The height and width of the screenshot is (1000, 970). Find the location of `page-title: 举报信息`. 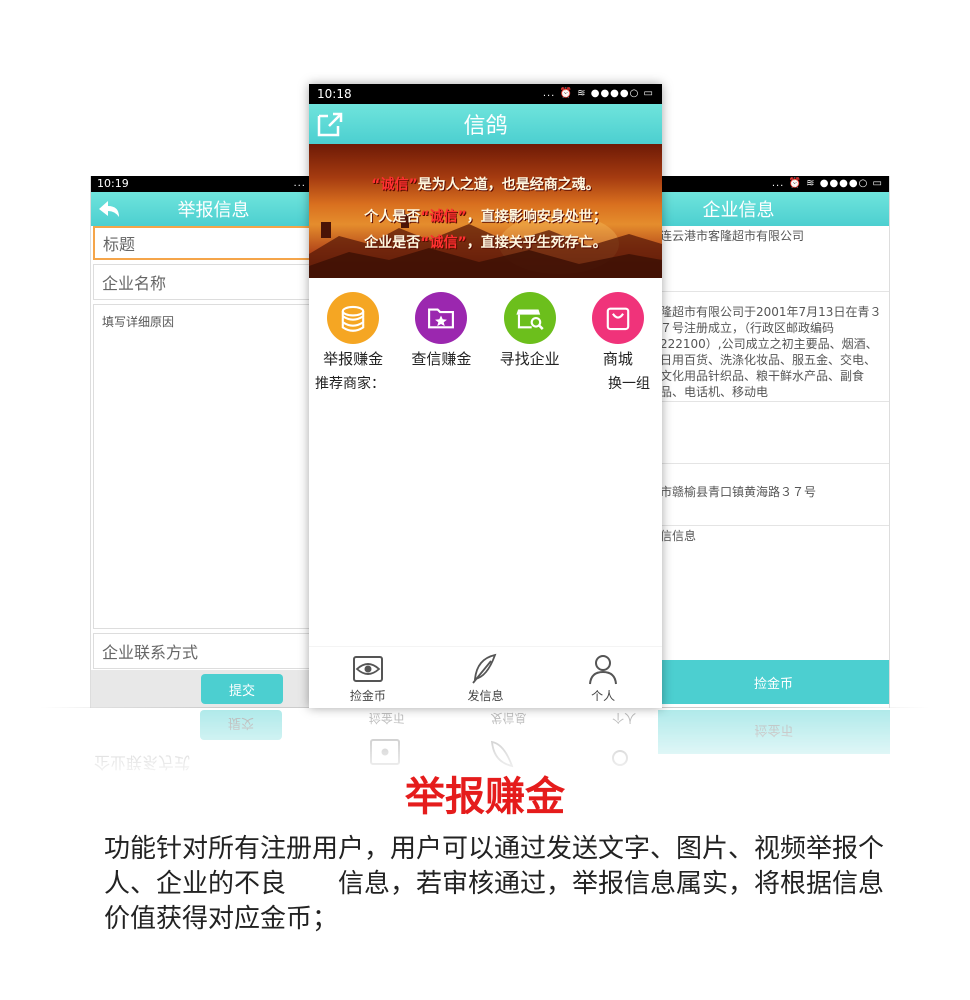

page-title: 举报信息 is located at coordinates (213, 210).